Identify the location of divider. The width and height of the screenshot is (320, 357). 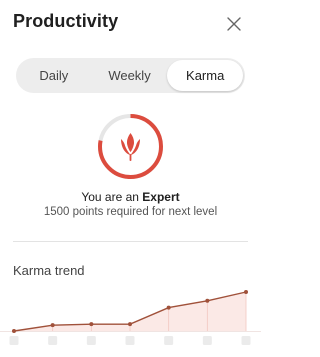
(130, 241).